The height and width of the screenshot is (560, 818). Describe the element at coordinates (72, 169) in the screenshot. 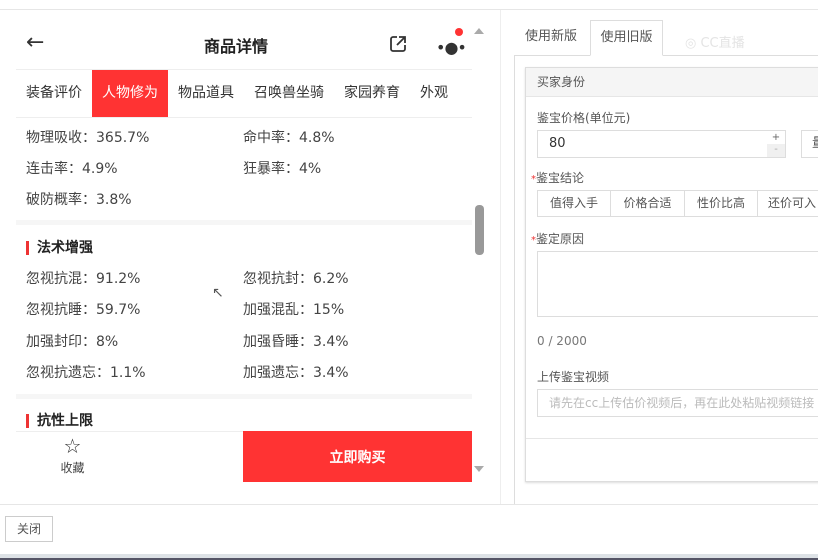

I see `stat: 连击率：4.9%` at that location.